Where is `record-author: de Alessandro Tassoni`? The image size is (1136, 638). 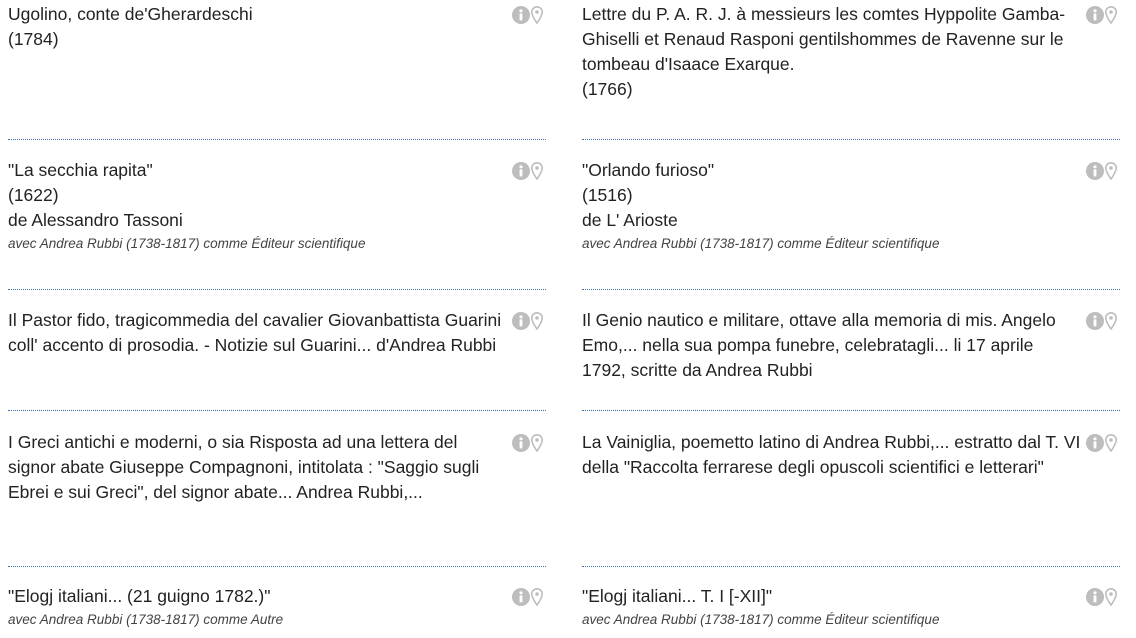 record-author: de Alessandro Tassoni is located at coordinates (95, 220).